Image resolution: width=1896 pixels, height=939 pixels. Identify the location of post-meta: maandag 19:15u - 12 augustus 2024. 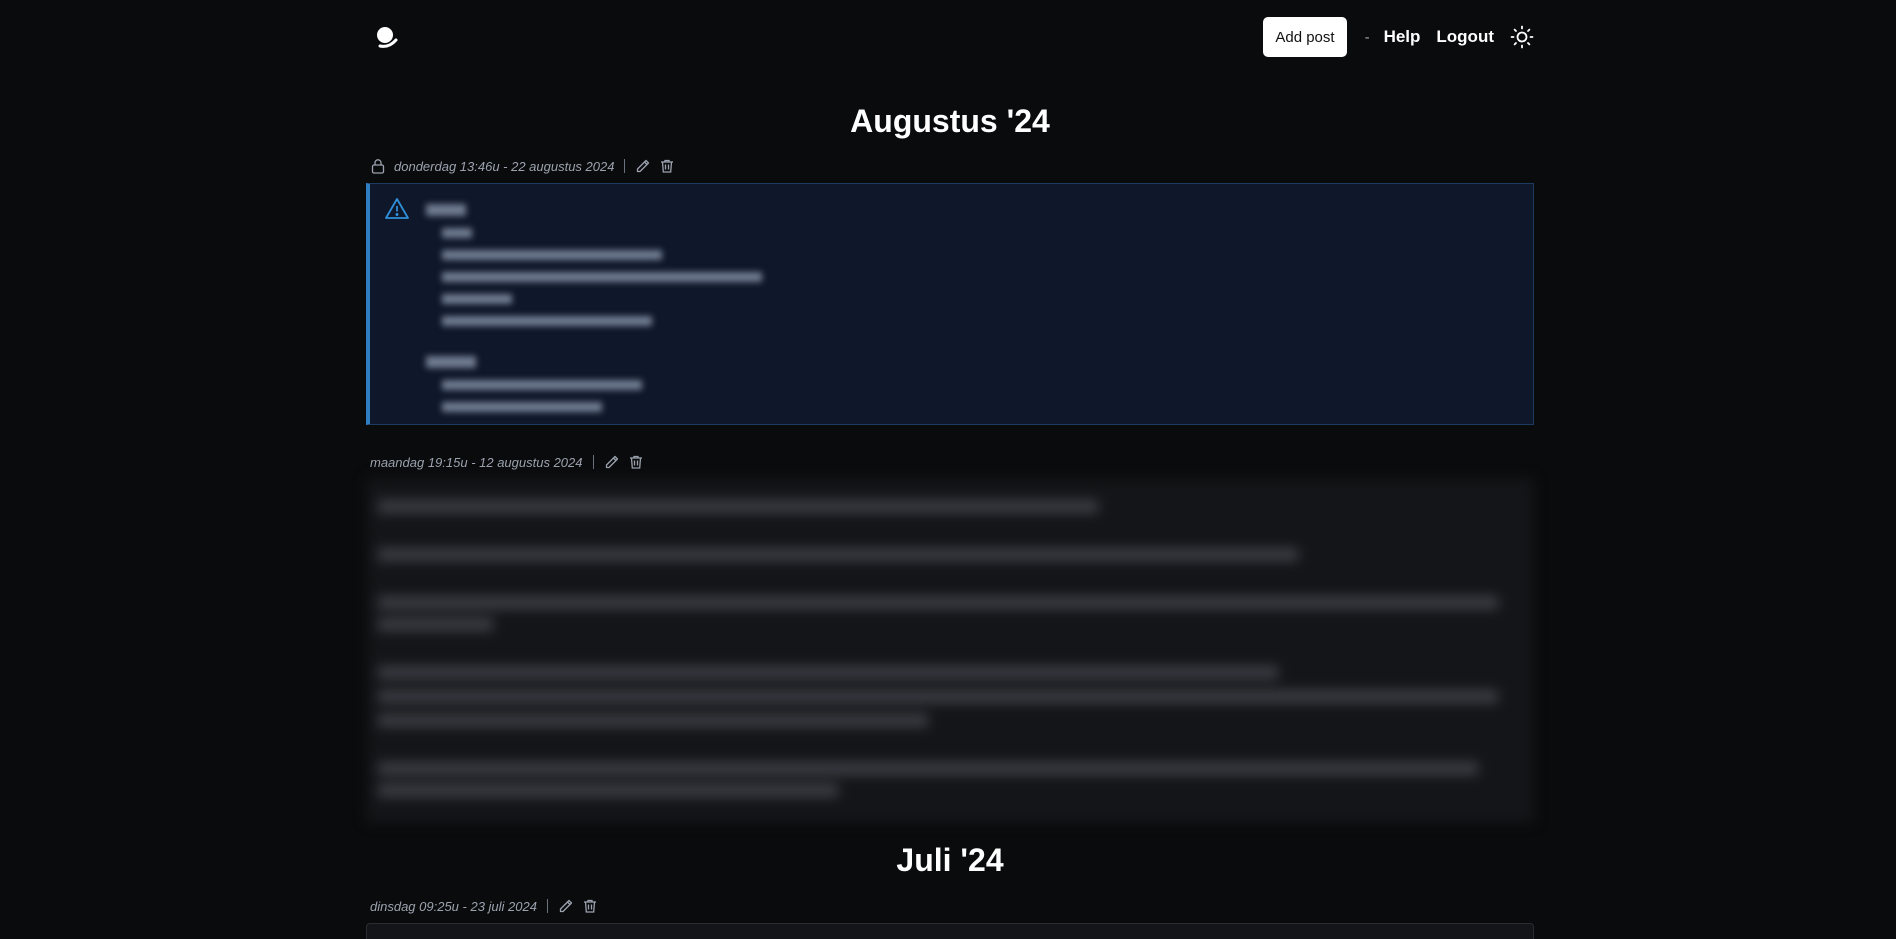
(507, 462).